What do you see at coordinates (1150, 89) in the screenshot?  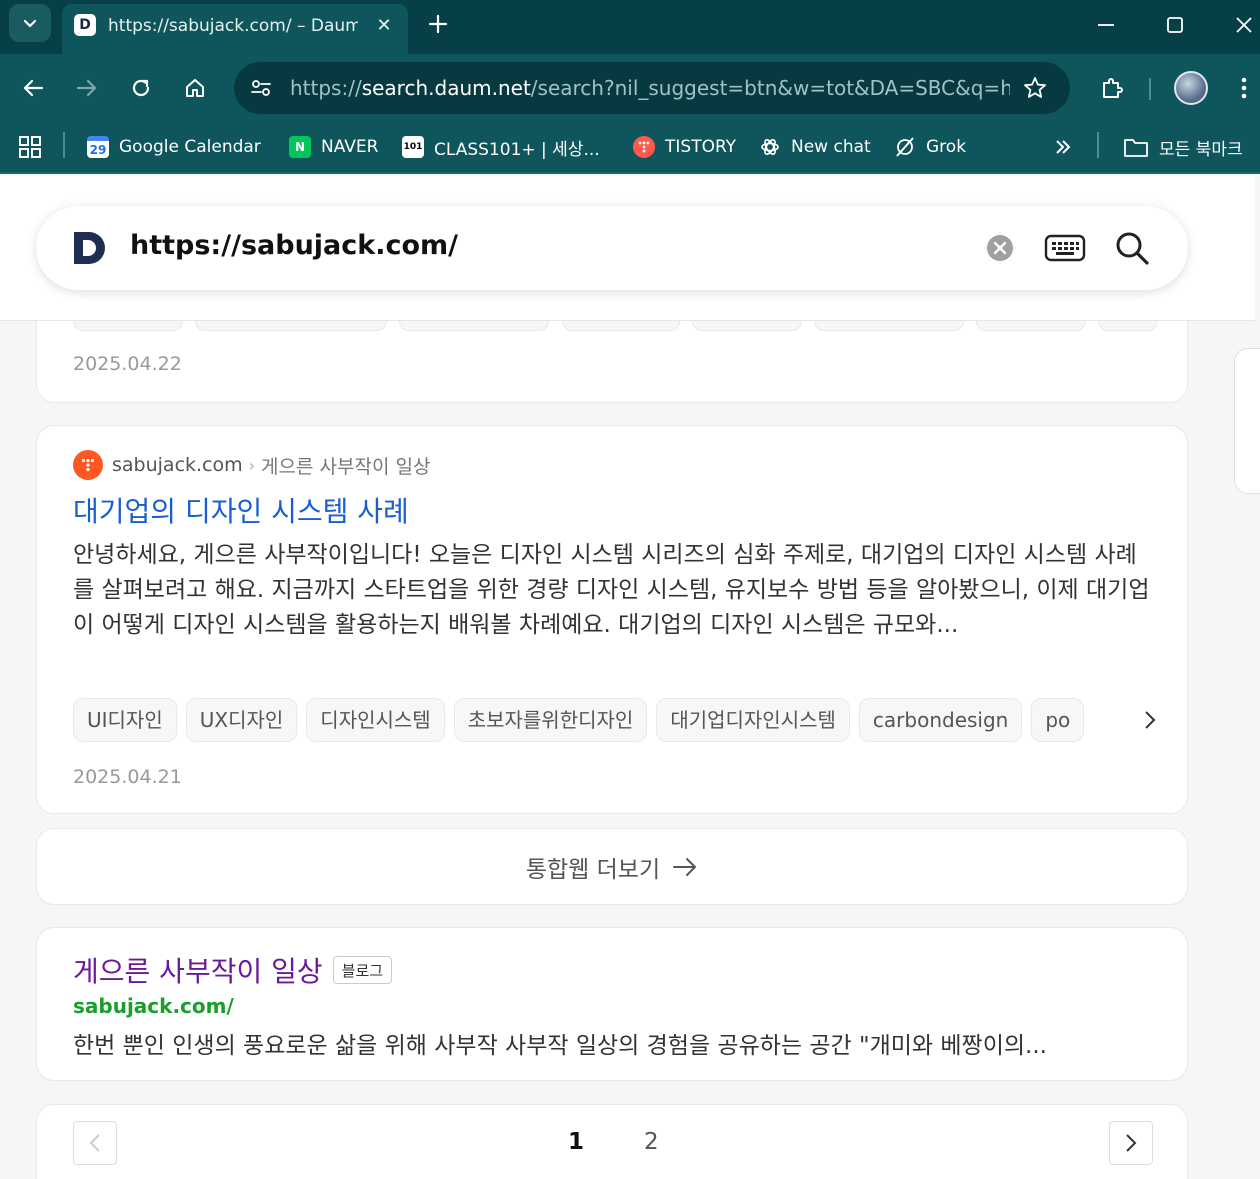 I see `toolbar-divider` at bounding box center [1150, 89].